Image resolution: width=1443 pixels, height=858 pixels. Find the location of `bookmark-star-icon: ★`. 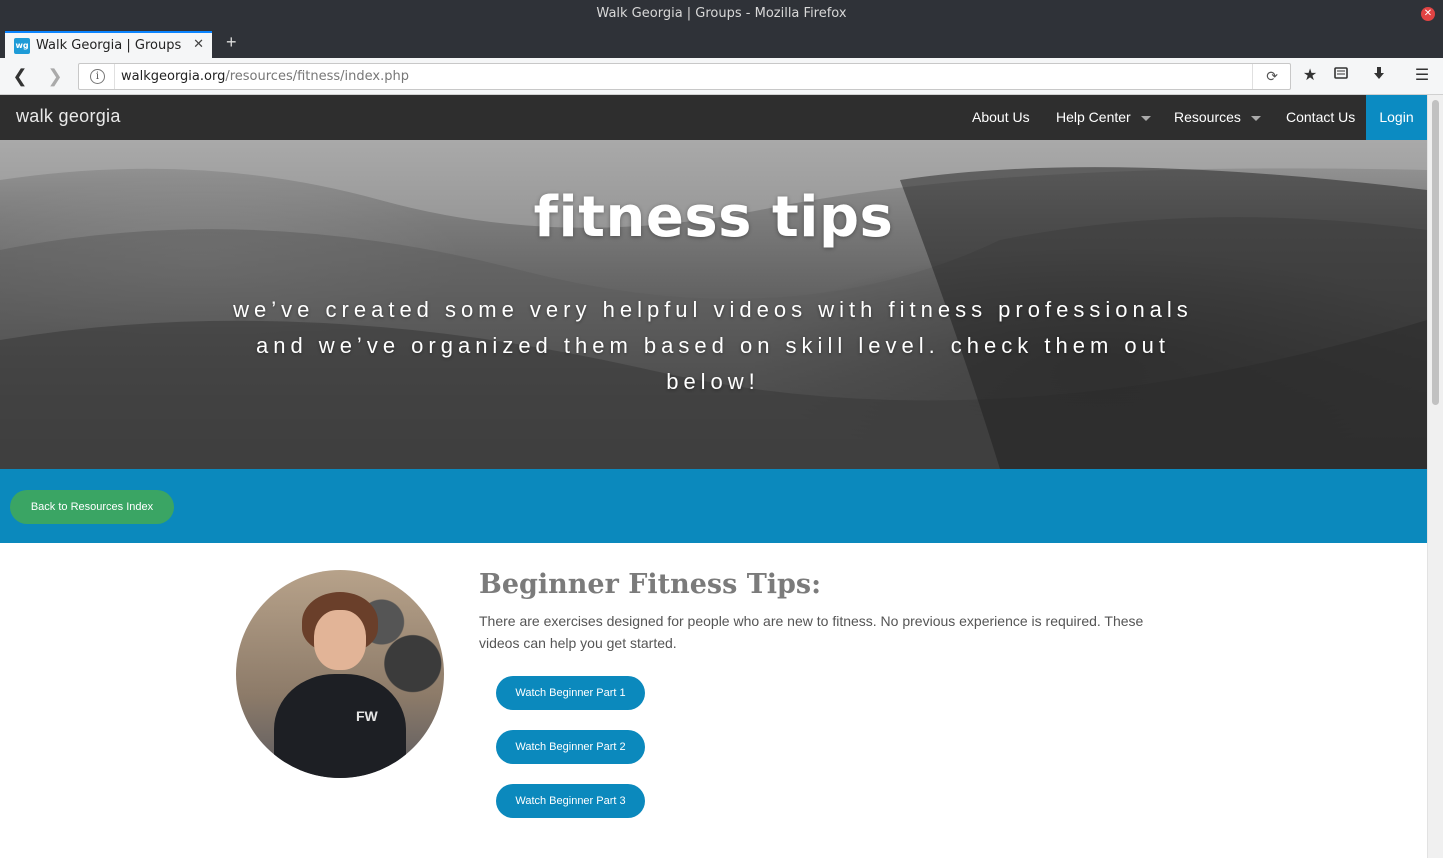

bookmark-star-icon: ★ is located at coordinates (1310, 76).